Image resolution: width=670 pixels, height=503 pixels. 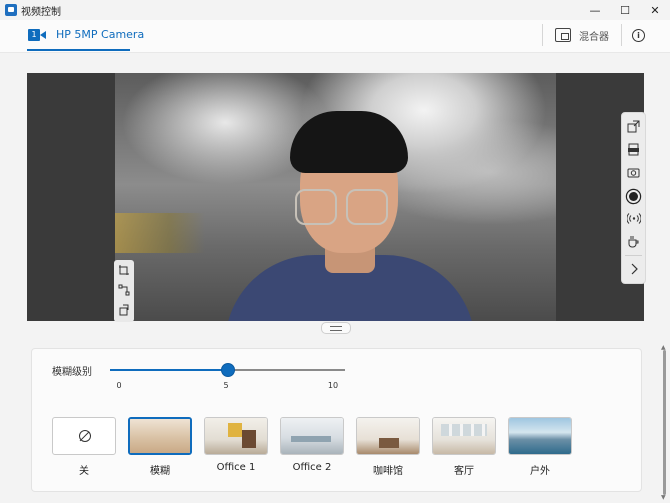 What do you see at coordinates (333, 385) in the screenshot?
I see `blur-tick-max: 10` at bounding box center [333, 385].